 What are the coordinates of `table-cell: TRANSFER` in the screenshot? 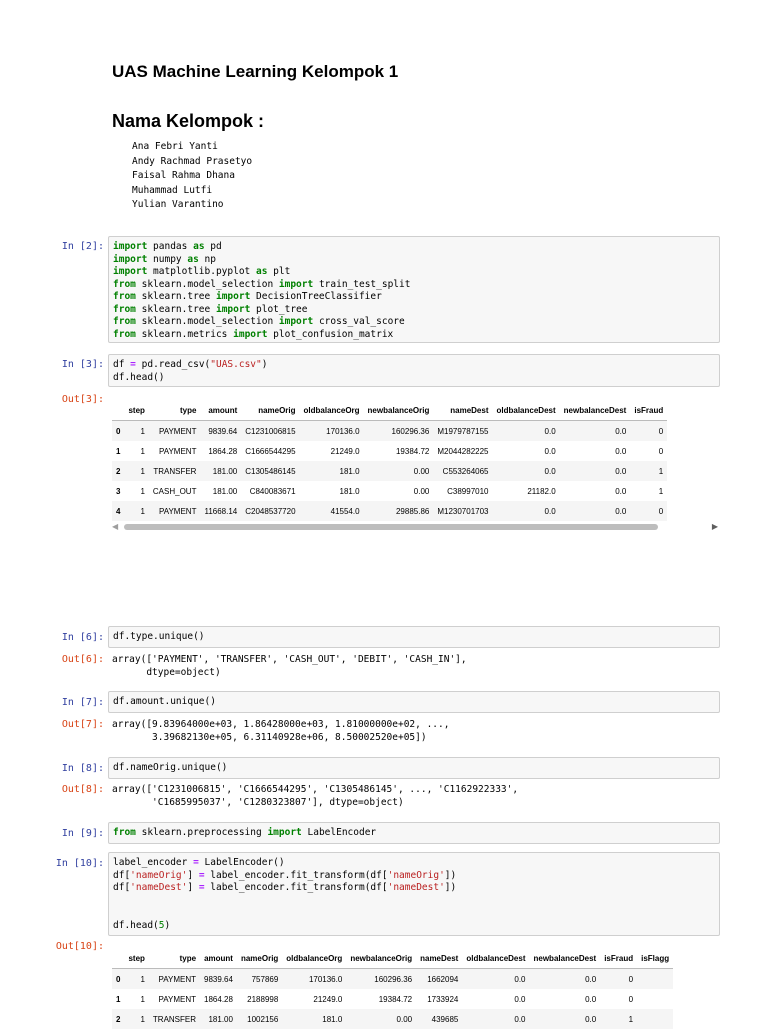 It's located at (174, 1019).